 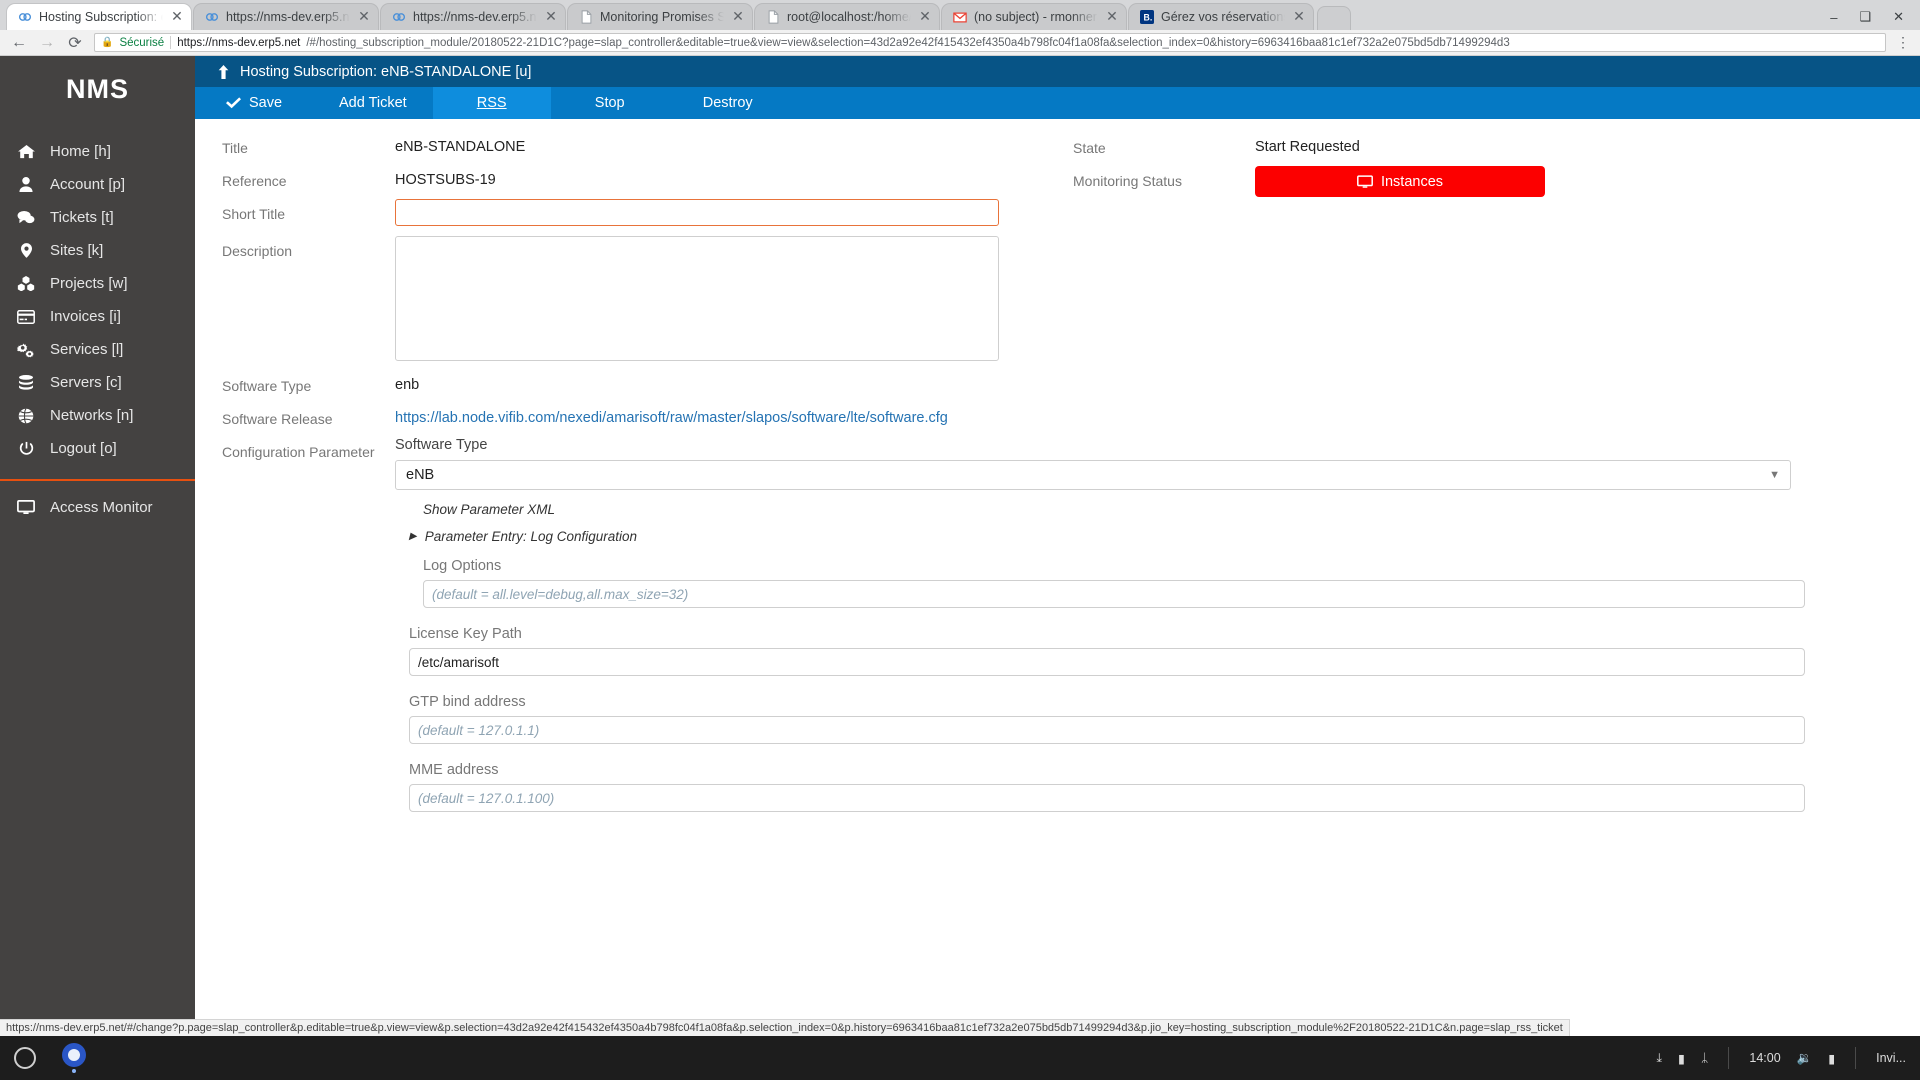 What do you see at coordinates (171, 42) in the screenshot?
I see `omnibox-divider` at bounding box center [171, 42].